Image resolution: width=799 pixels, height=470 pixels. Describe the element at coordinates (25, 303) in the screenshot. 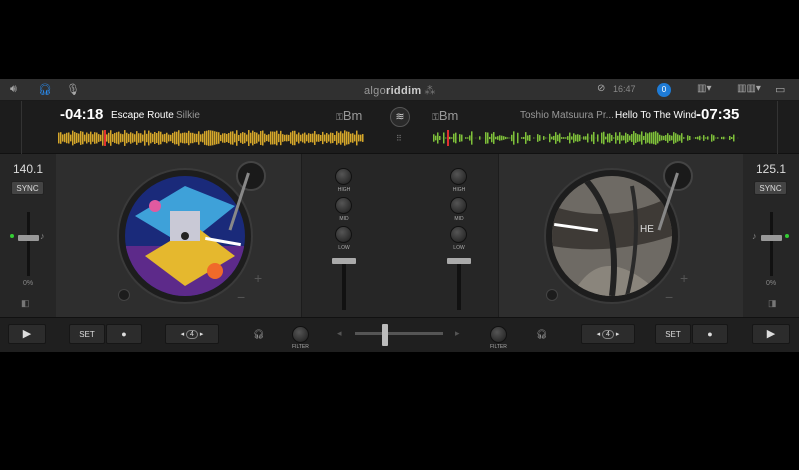

I see `left-keylock-icon: ◧` at that location.